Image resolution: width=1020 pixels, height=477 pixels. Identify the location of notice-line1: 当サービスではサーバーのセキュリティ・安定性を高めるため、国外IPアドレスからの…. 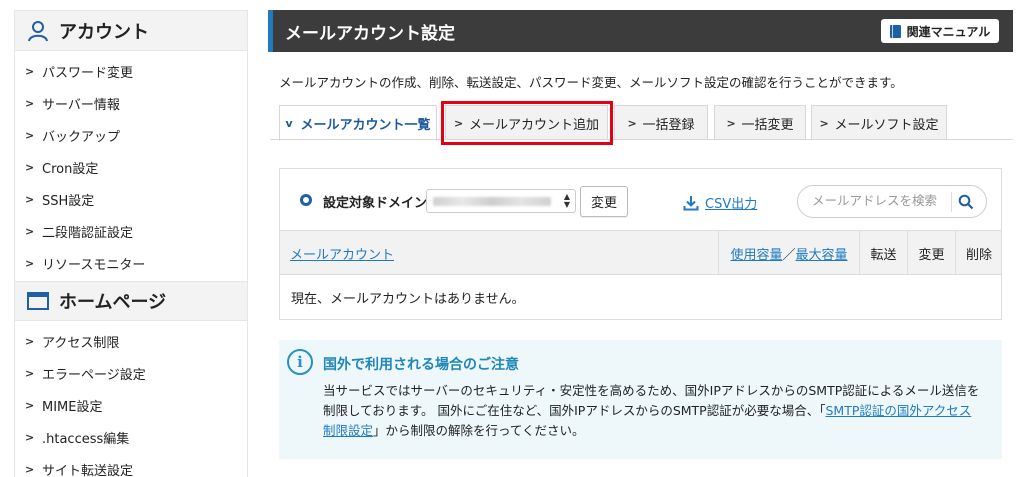
(651, 390).